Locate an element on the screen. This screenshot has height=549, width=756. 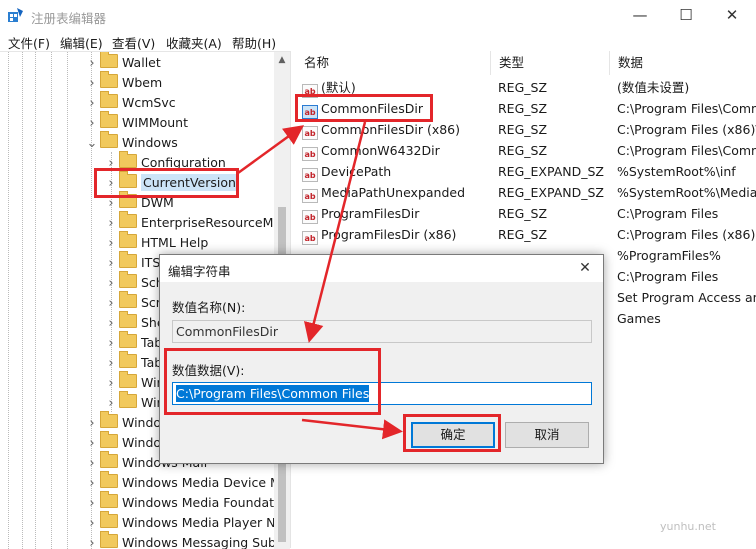
list-row: ab ProgramFilesDir REG_SZ C:\Program Files is located at coordinates (526, 213).